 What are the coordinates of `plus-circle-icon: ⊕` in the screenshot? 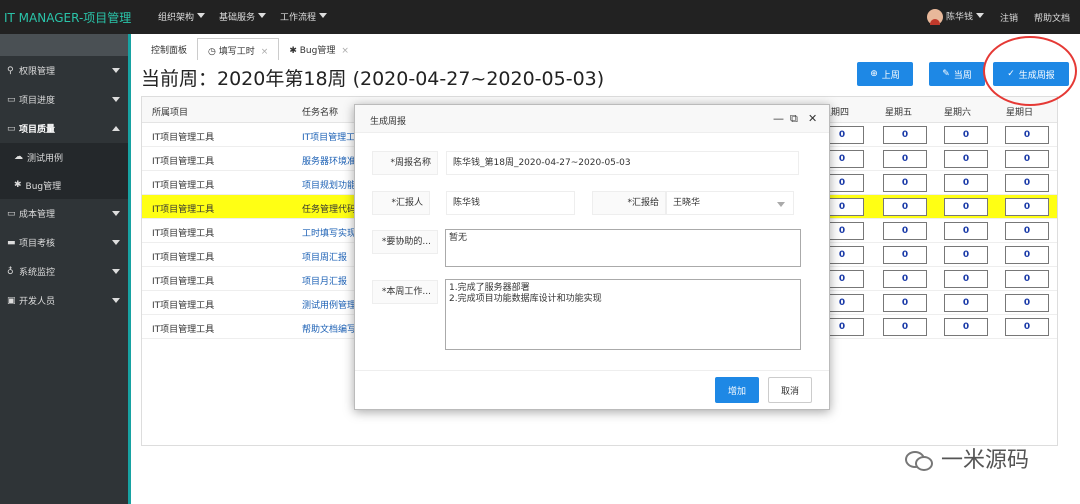 It's located at (874, 74).